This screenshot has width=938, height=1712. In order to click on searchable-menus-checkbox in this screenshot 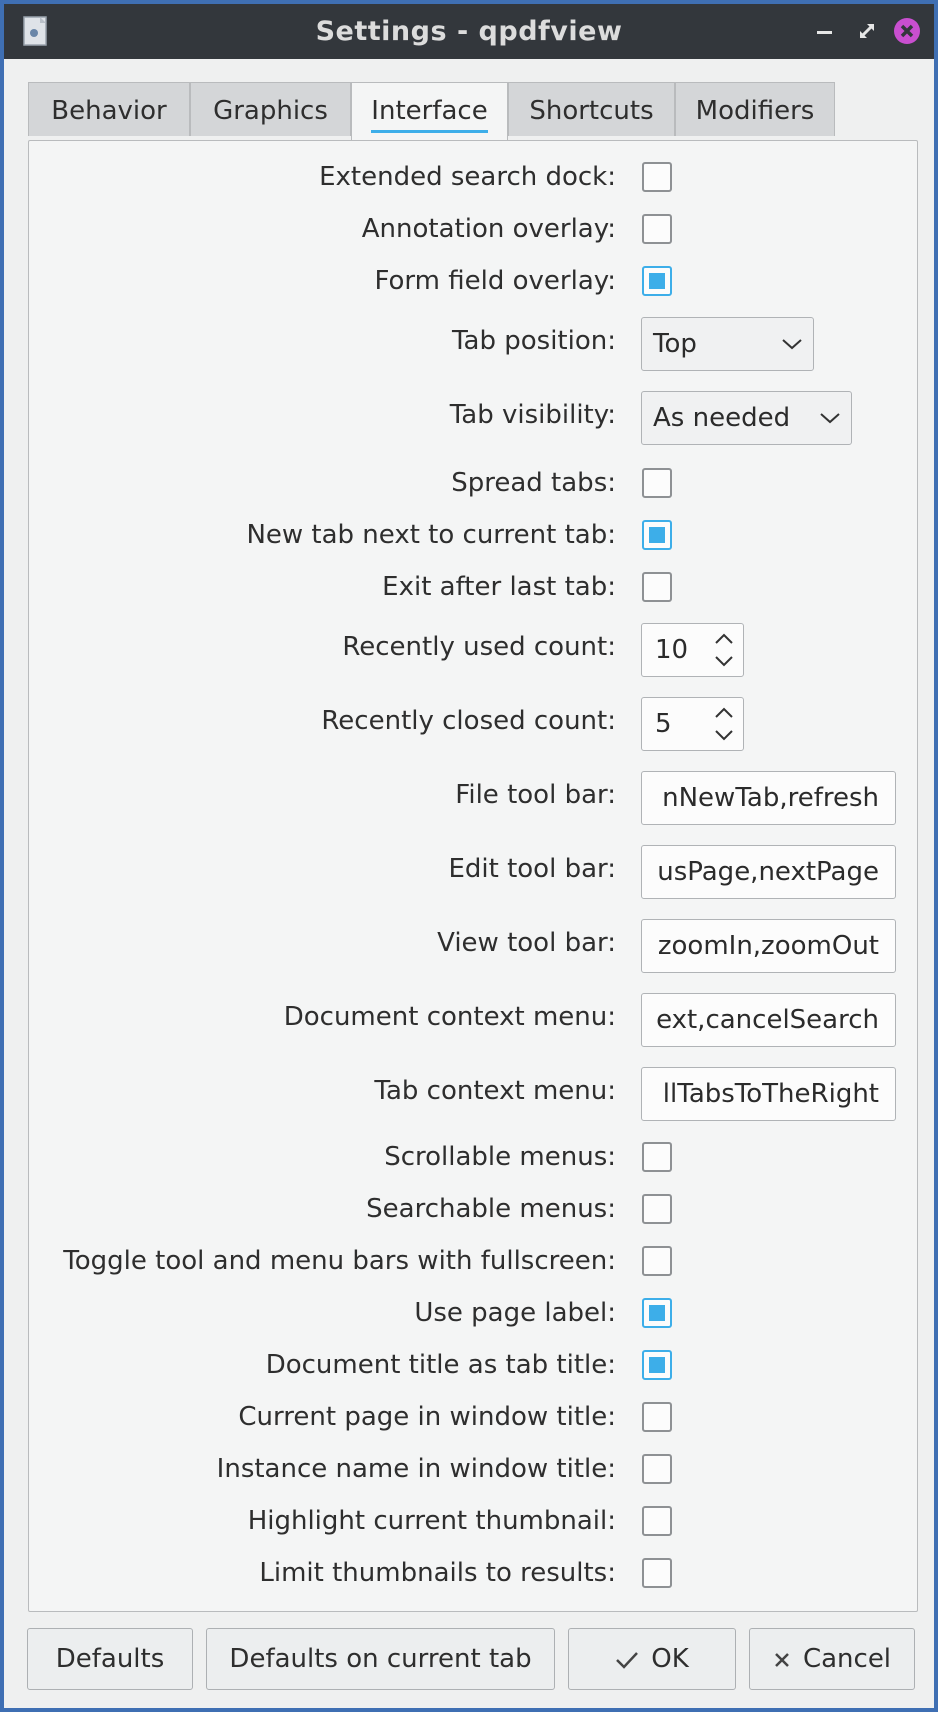, I will do `click(657, 1209)`.